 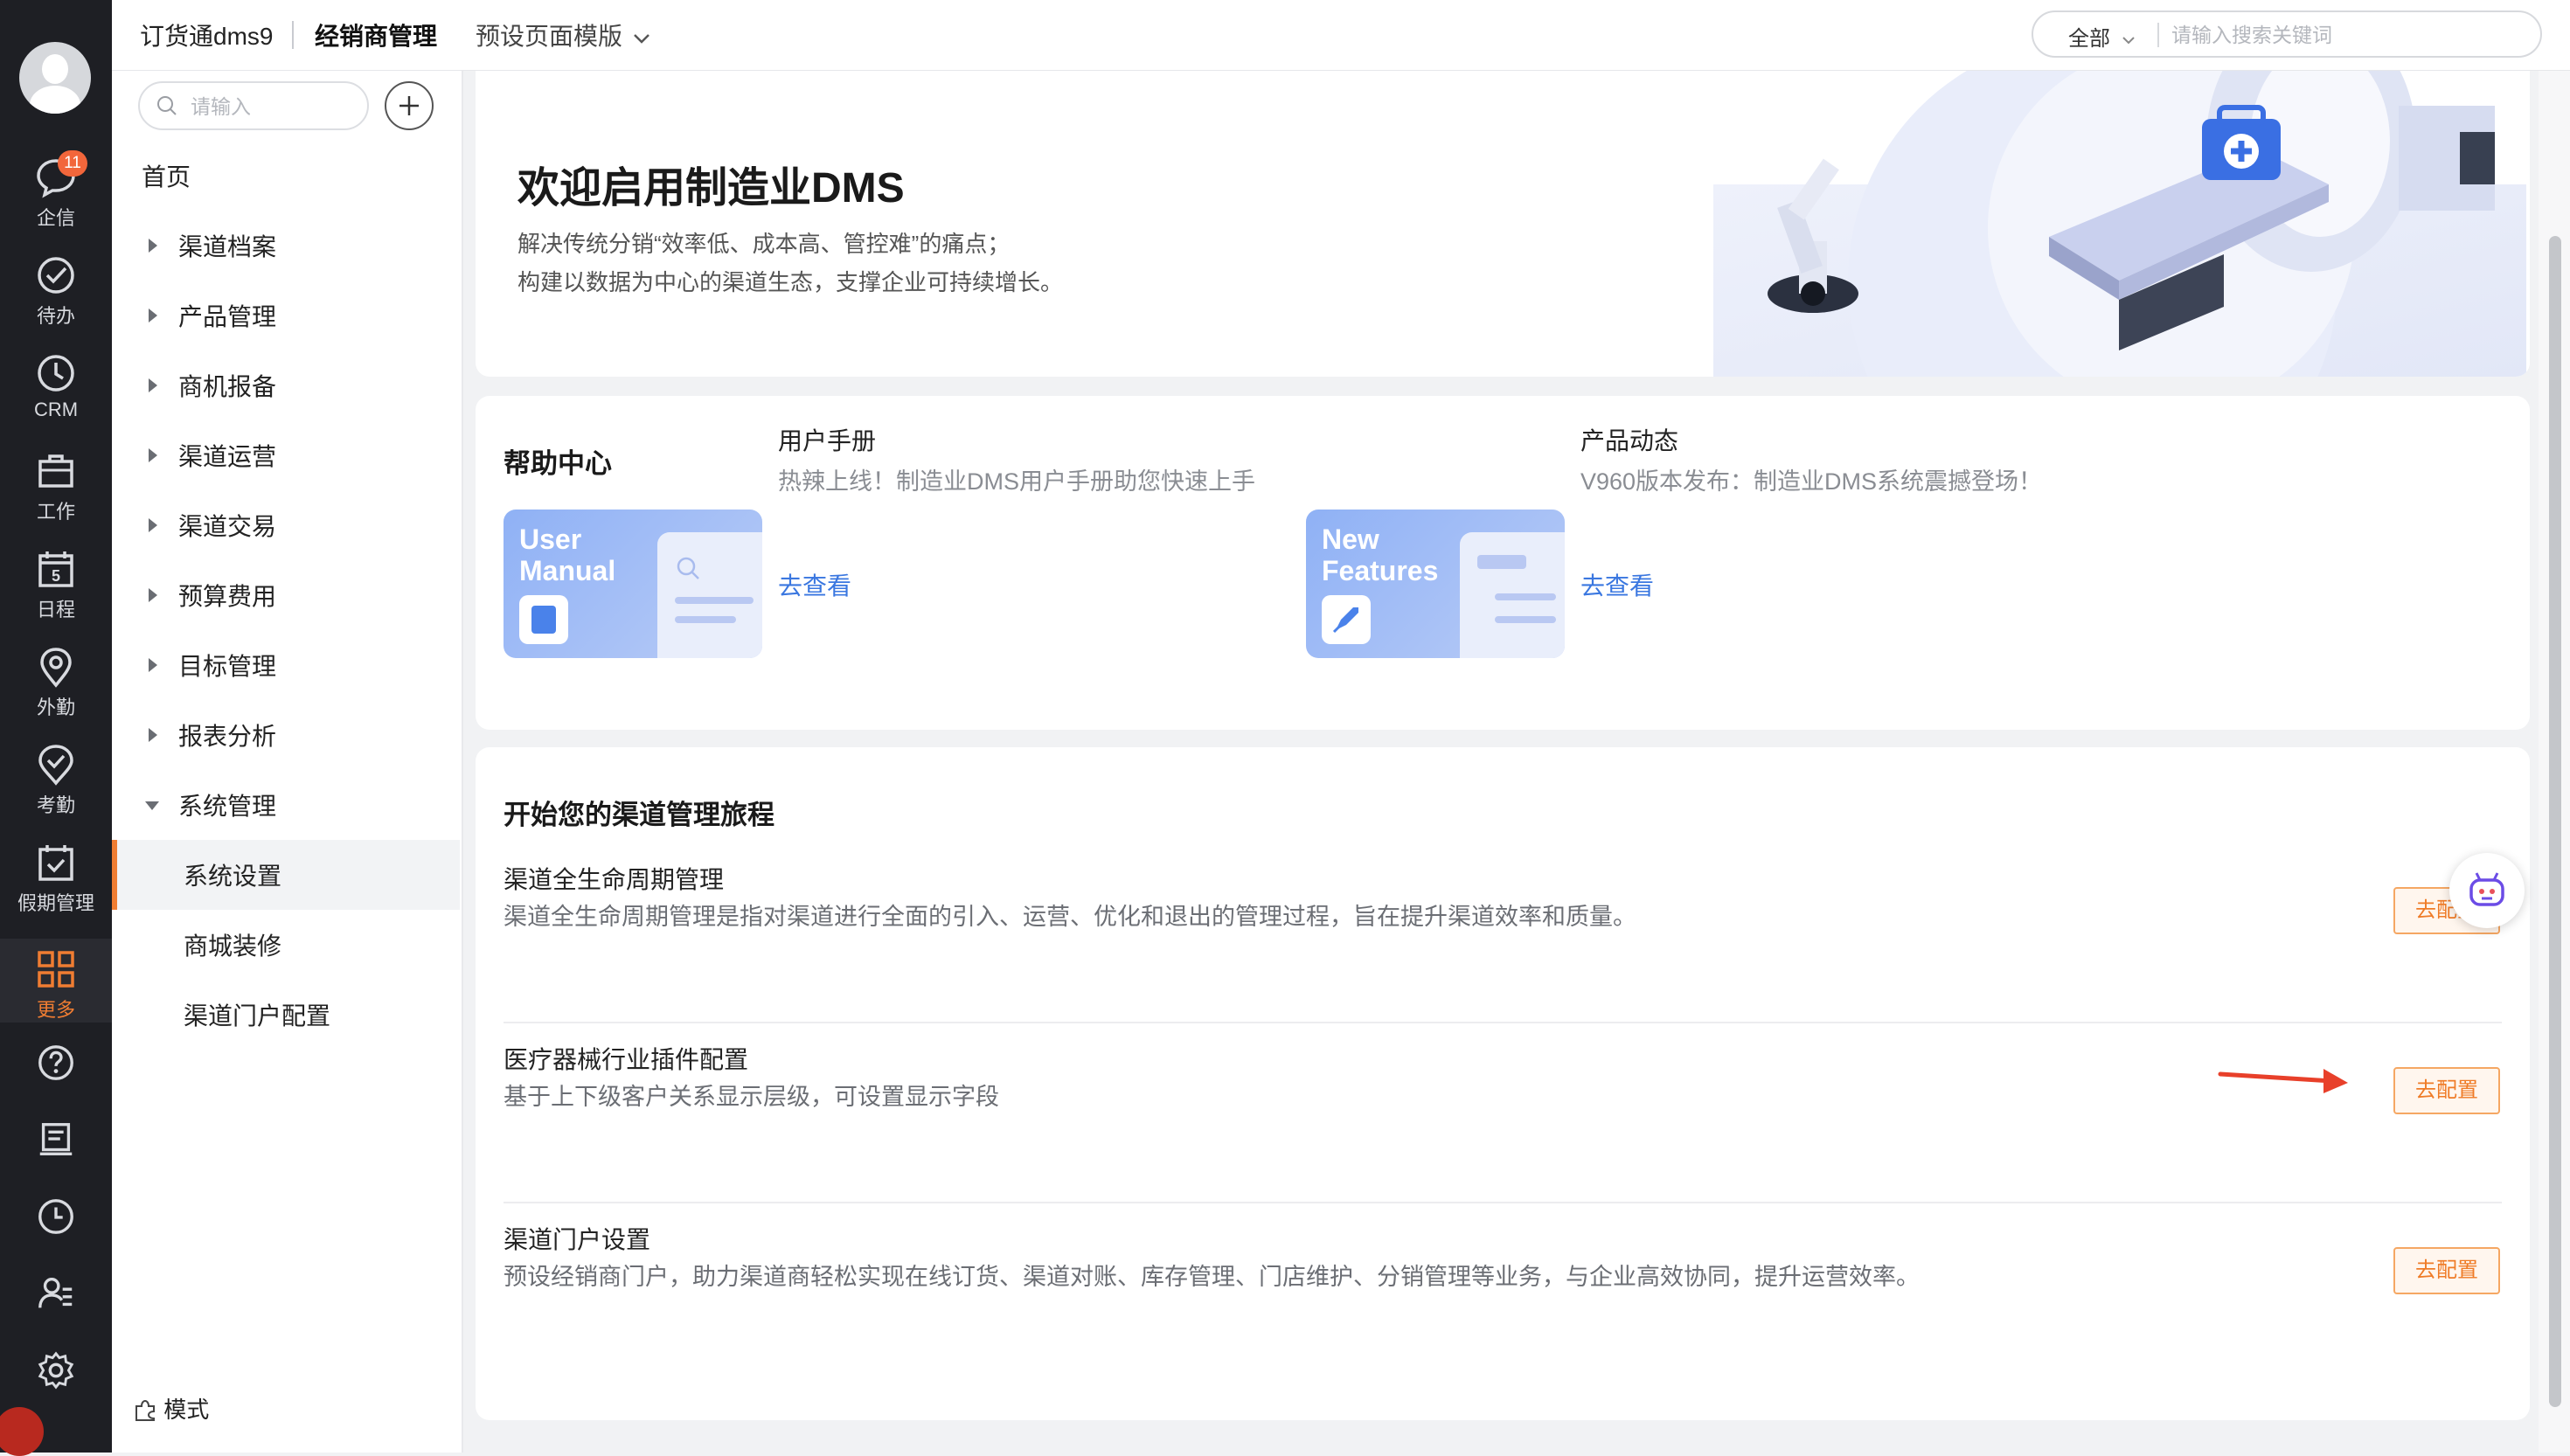 I want to click on new-features-thumbnail: New Features, so click(x=1435, y=584).